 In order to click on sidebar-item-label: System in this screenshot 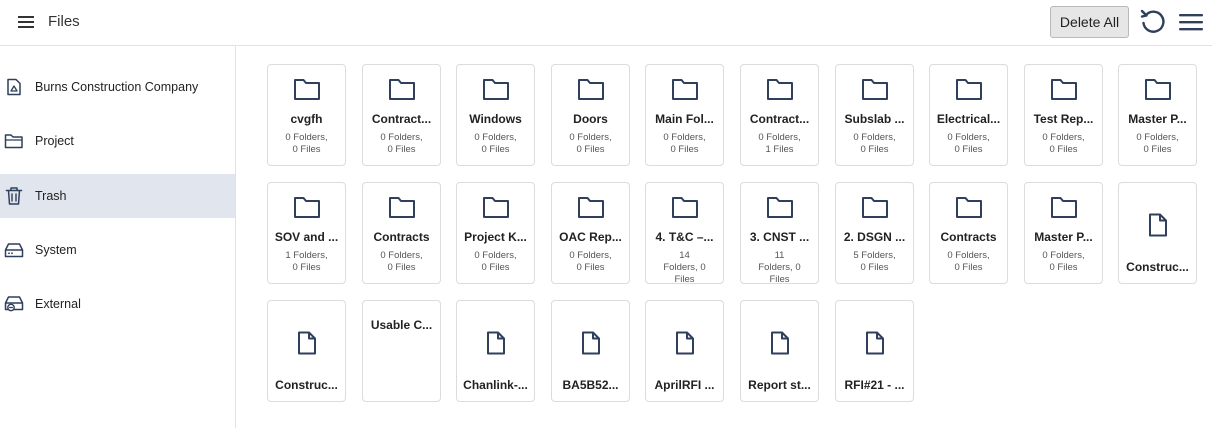, I will do `click(56, 250)`.